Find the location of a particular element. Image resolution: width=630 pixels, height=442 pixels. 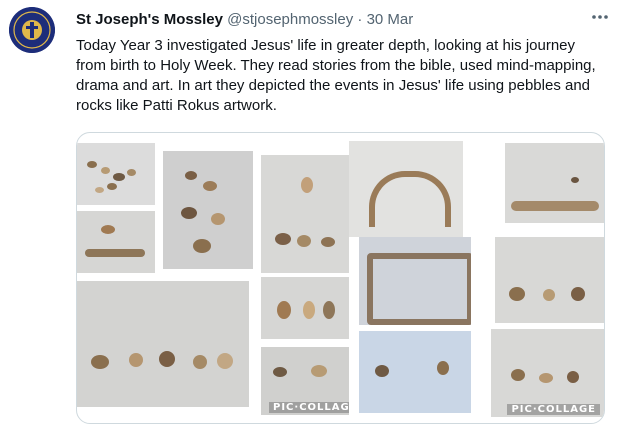

user-handle: @stjosephmossley is located at coordinates (290, 19).